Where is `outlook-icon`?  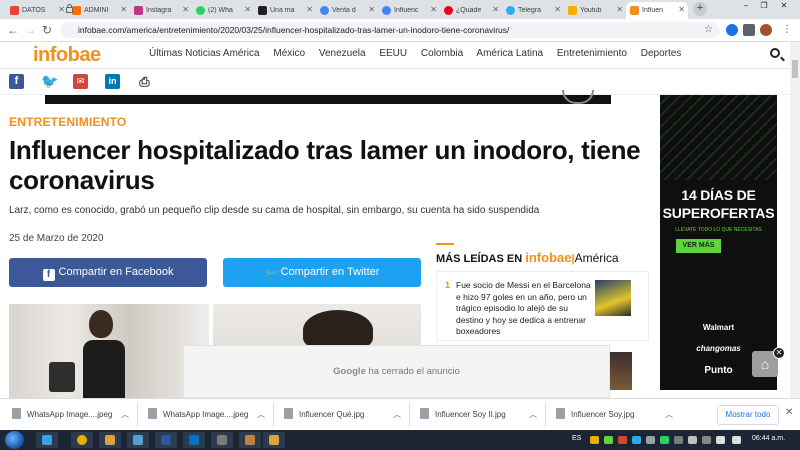 outlook-icon is located at coordinates (194, 440).